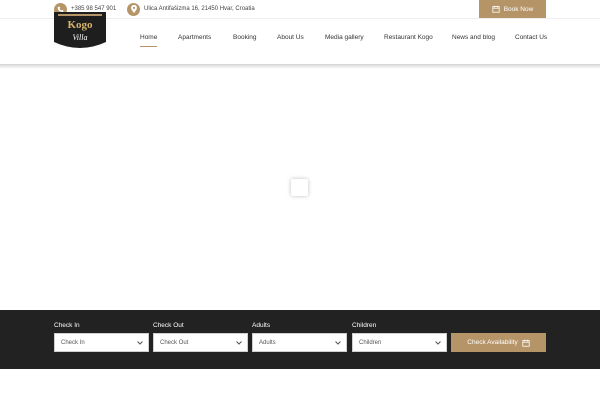 The width and height of the screenshot is (600, 400). Describe the element at coordinates (67, 325) in the screenshot. I see `check-in-label: Check In` at that location.